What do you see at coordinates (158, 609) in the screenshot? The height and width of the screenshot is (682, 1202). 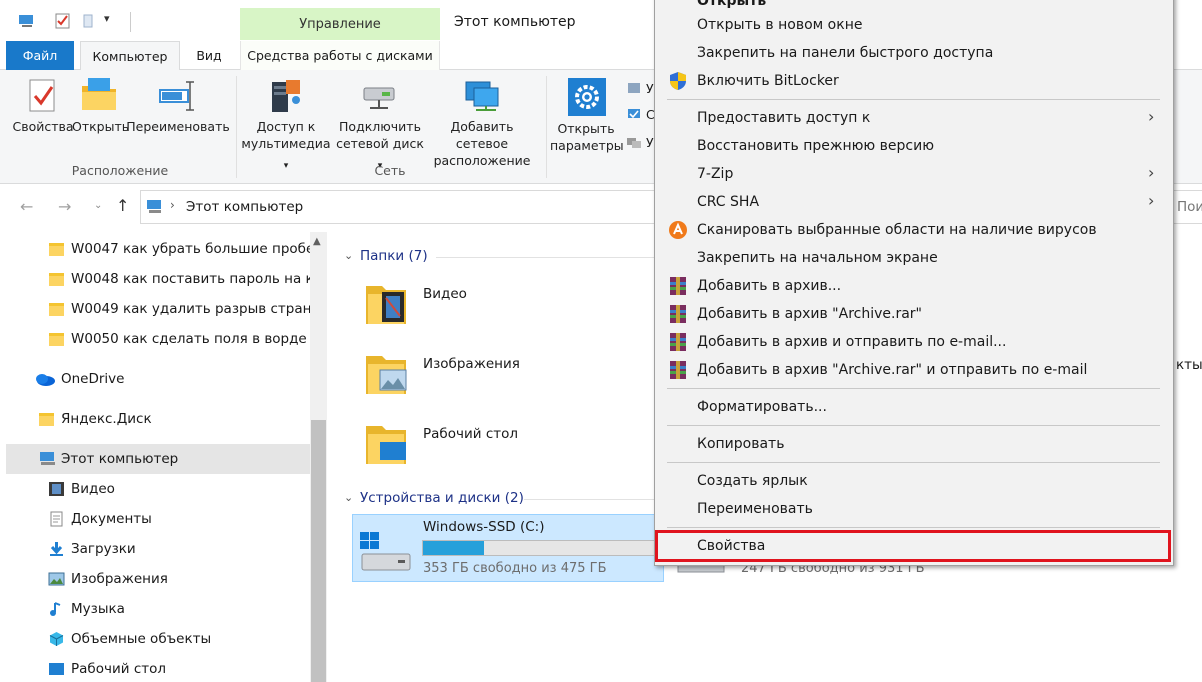 I see `nav-item-music: Музыка` at bounding box center [158, 609].